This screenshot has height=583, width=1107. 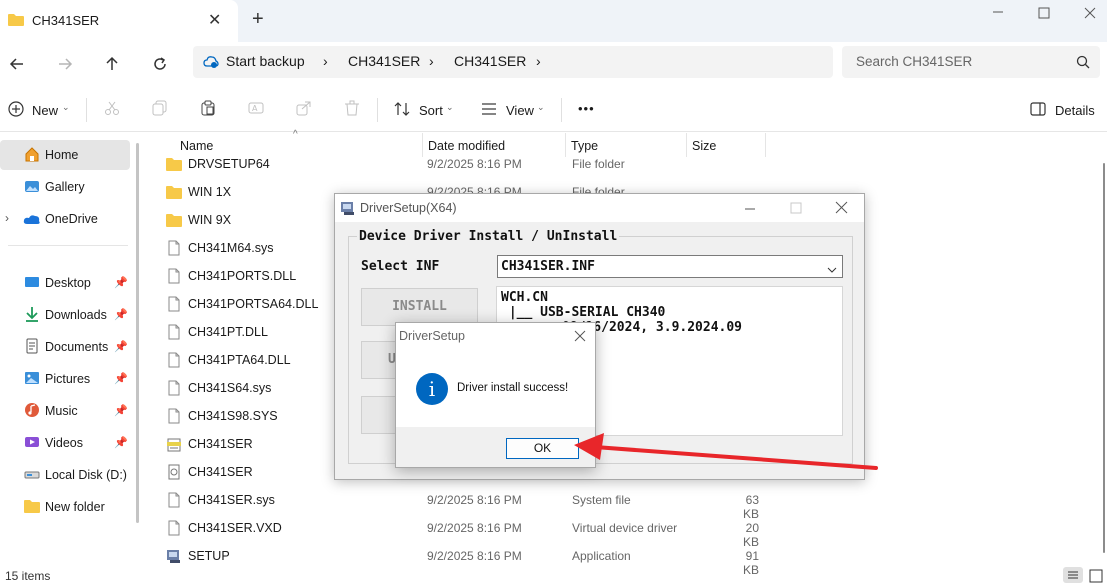 I want to click on sidebar-scrollbar, so click(x=137, y=333).